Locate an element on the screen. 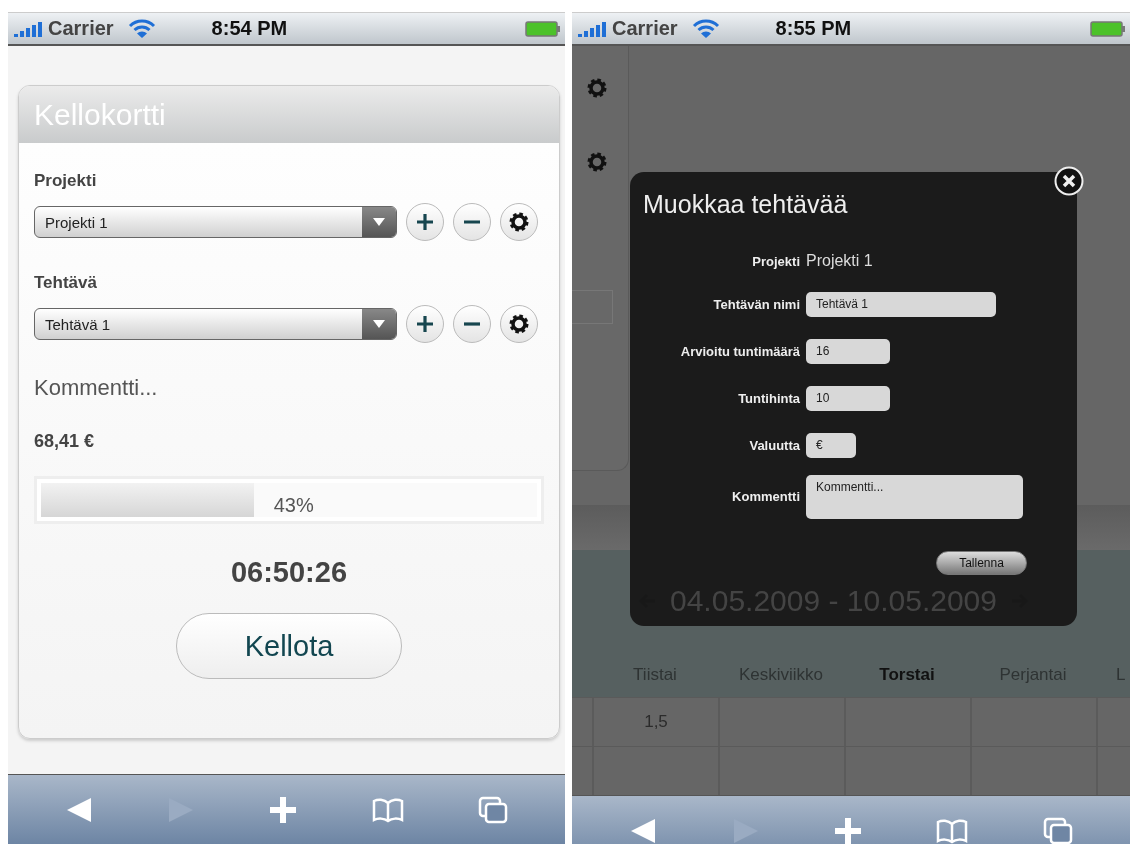  status-time: 8:55 PM is located at coordinates (813, 28).